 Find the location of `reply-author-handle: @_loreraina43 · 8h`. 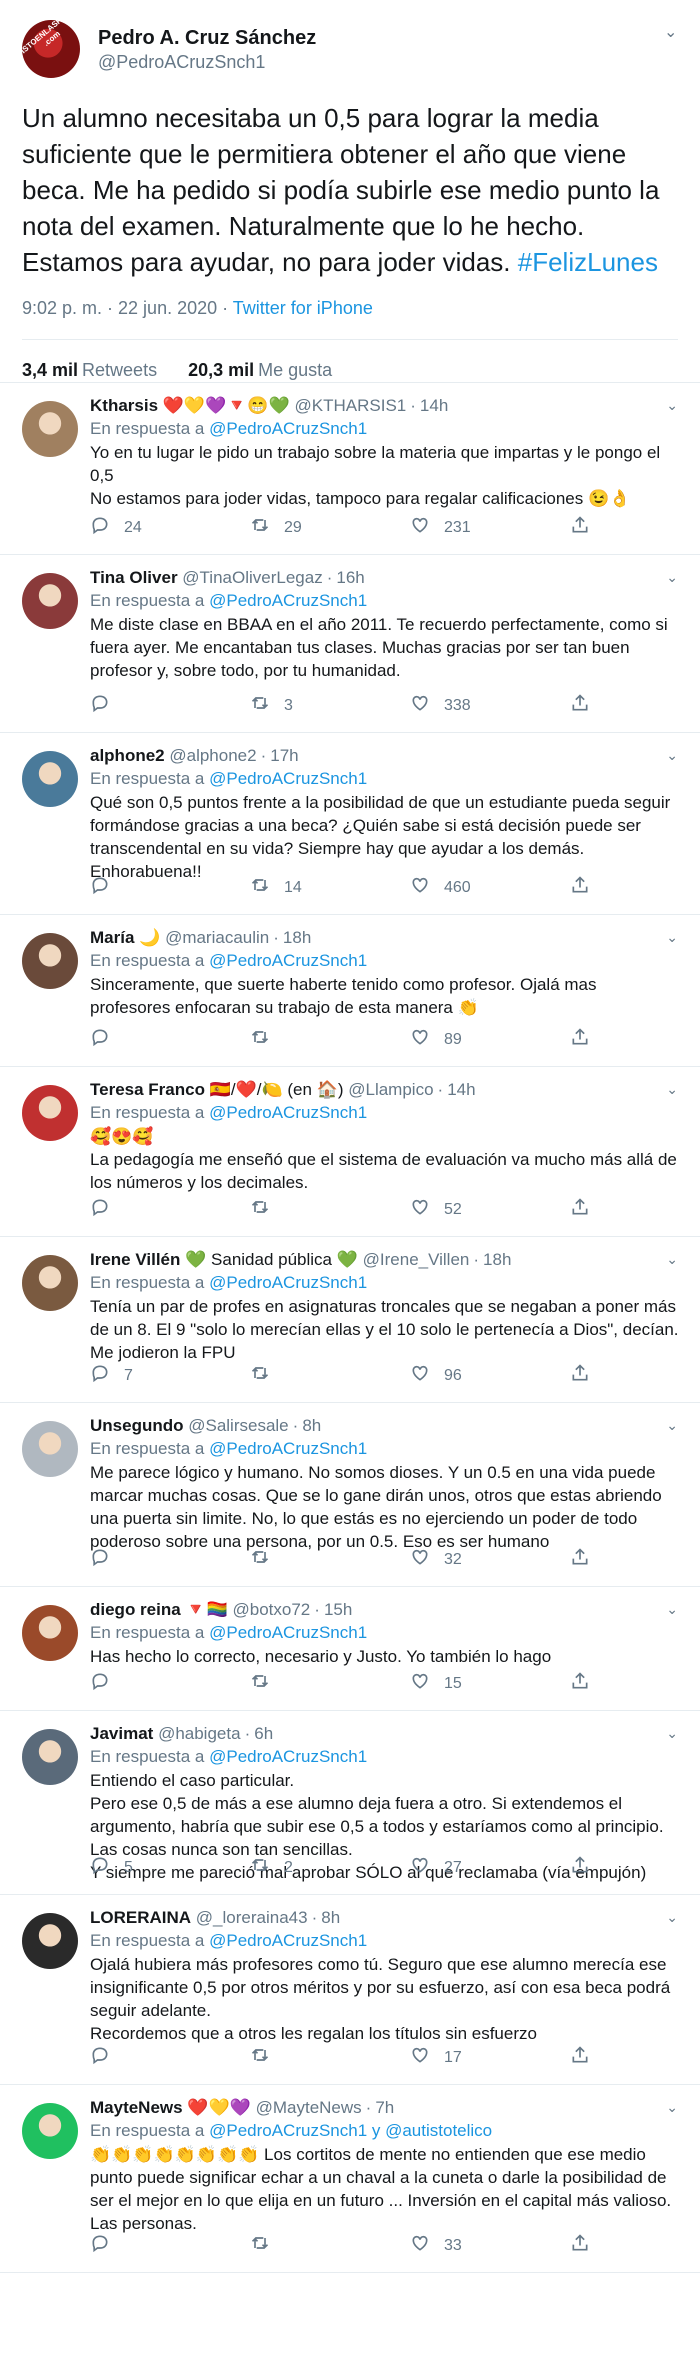

reply-author-handle: @_loreraina43 · 8h is located at coordinates (268, 1917).